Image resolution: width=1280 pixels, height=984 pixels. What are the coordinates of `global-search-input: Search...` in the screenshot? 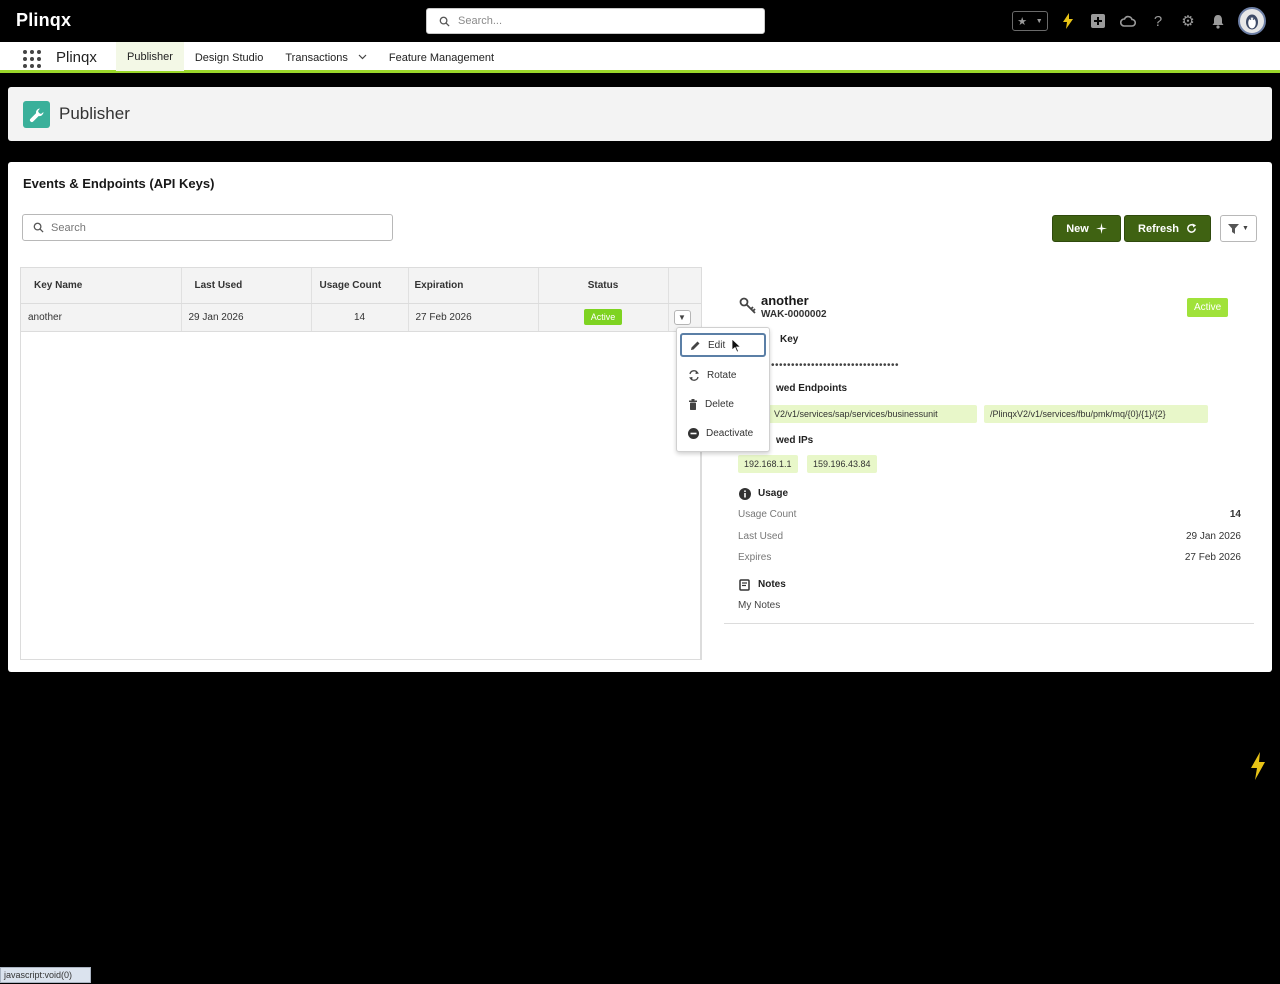 It's located at (595, 21).